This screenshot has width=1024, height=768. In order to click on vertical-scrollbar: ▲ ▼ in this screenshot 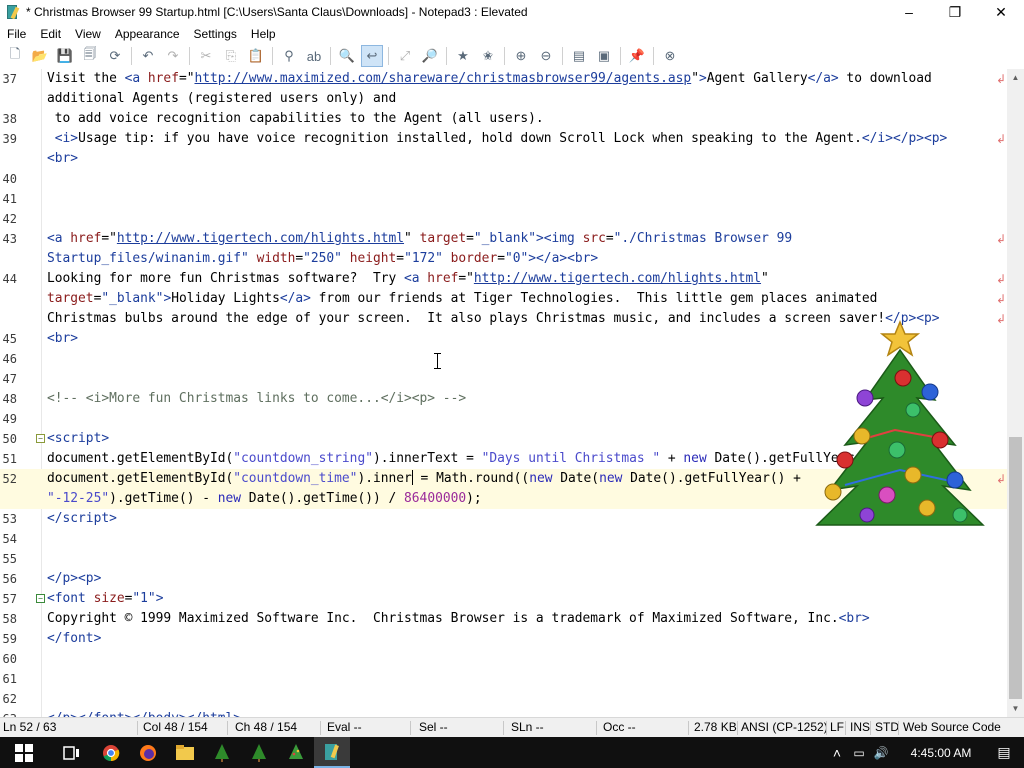, I will do `click(1015, 393)`.